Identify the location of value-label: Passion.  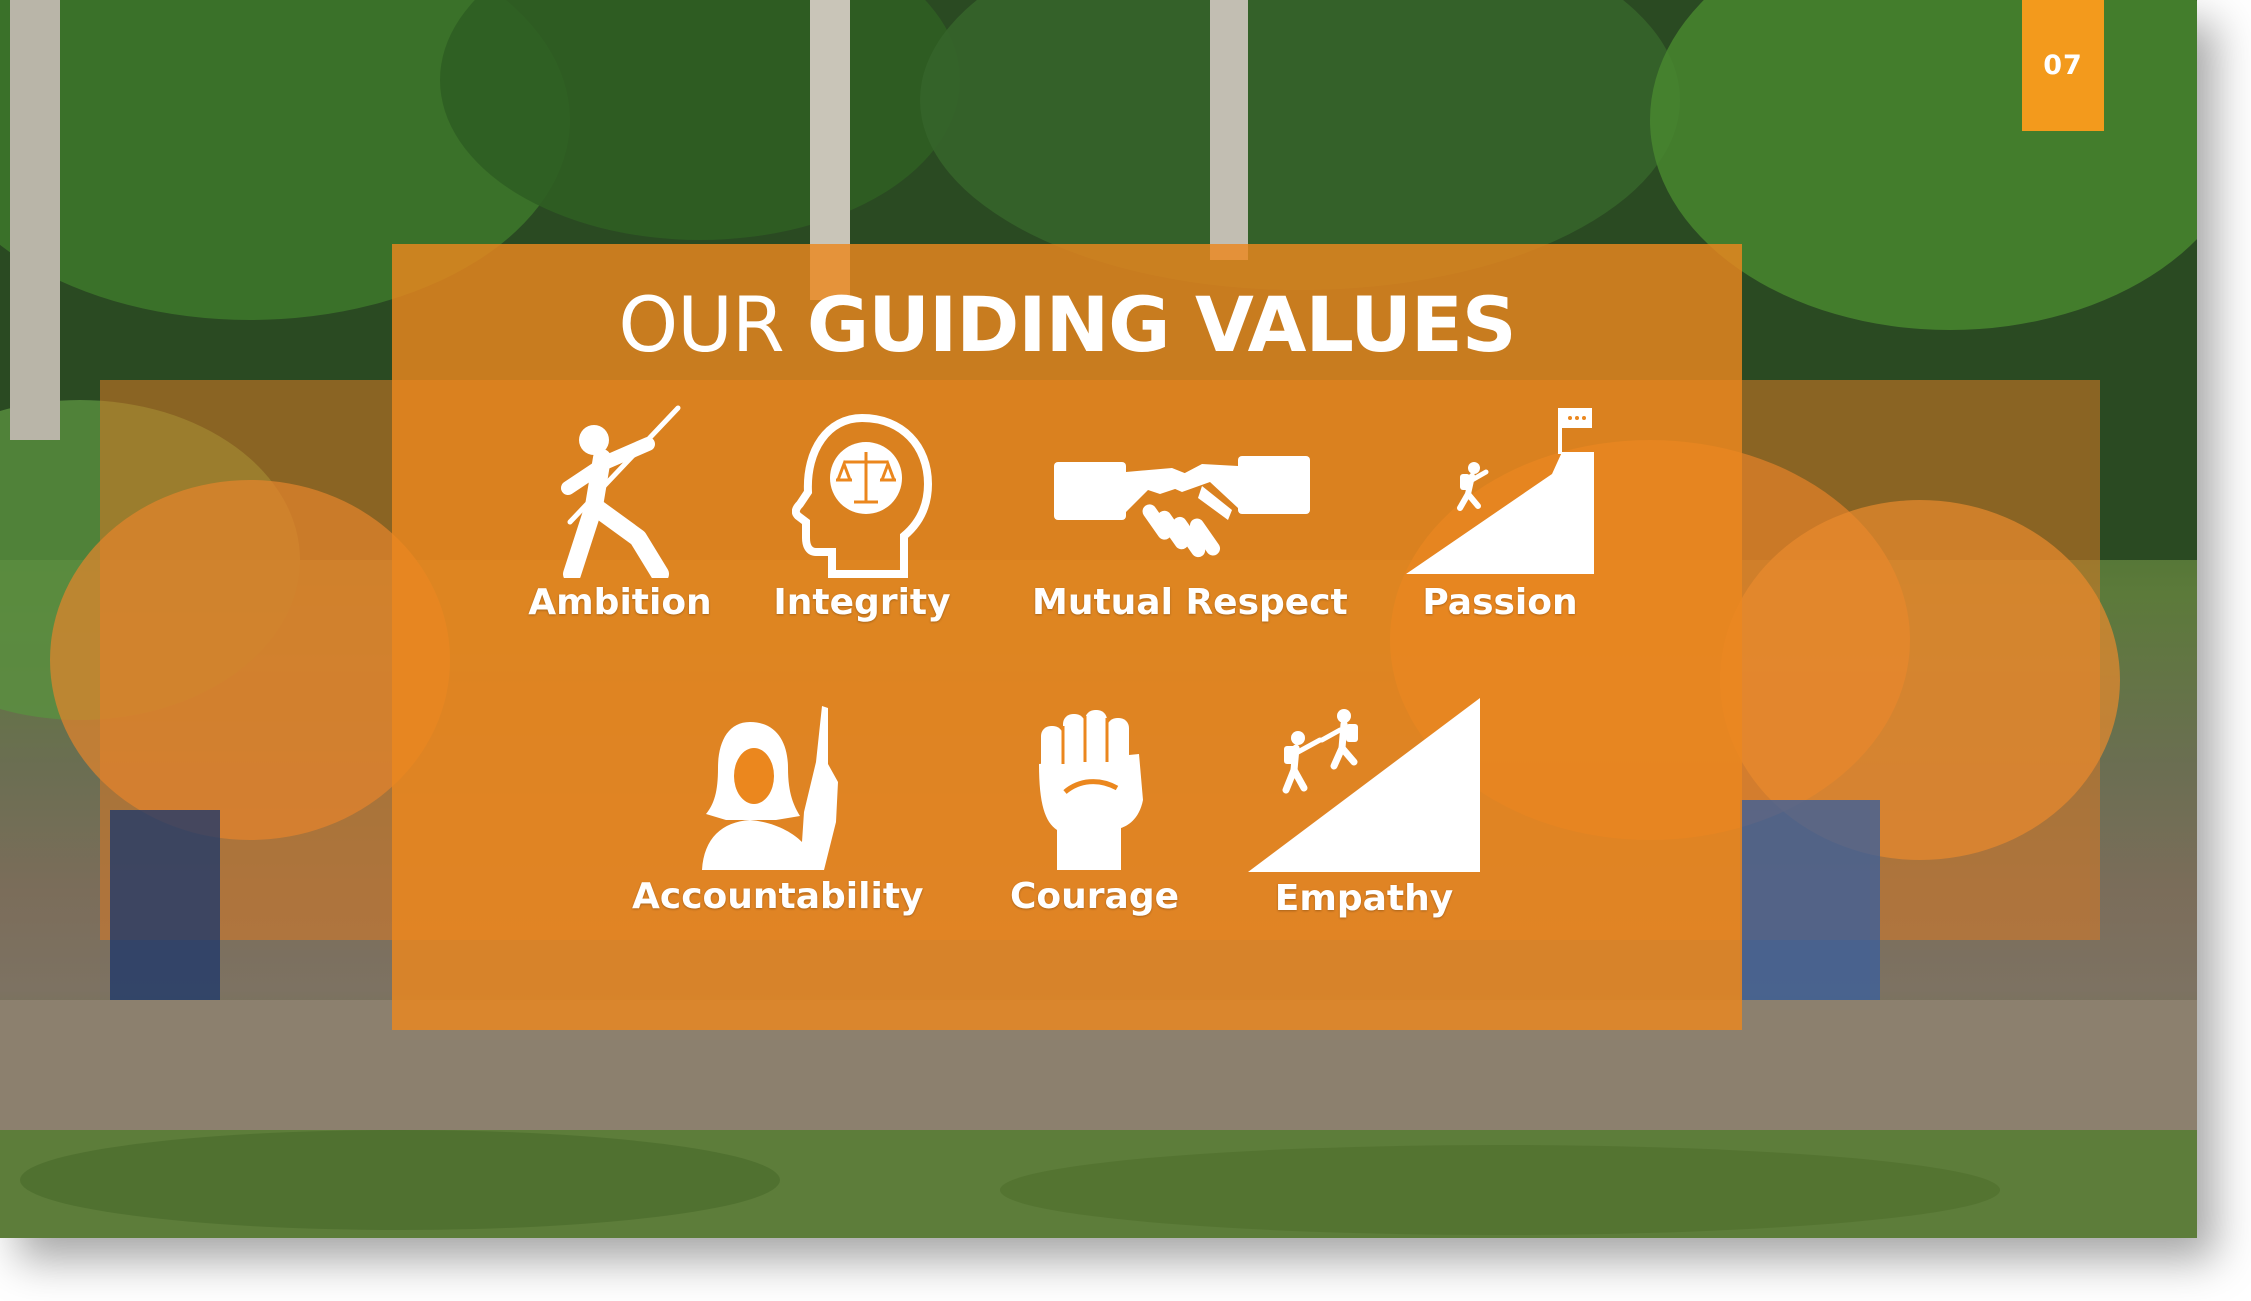
(1500, 602).